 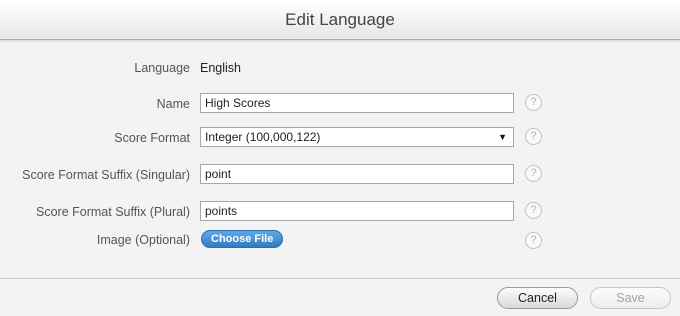 I want to click on score-format-help-icon: ?, so click(x=533, y=136).